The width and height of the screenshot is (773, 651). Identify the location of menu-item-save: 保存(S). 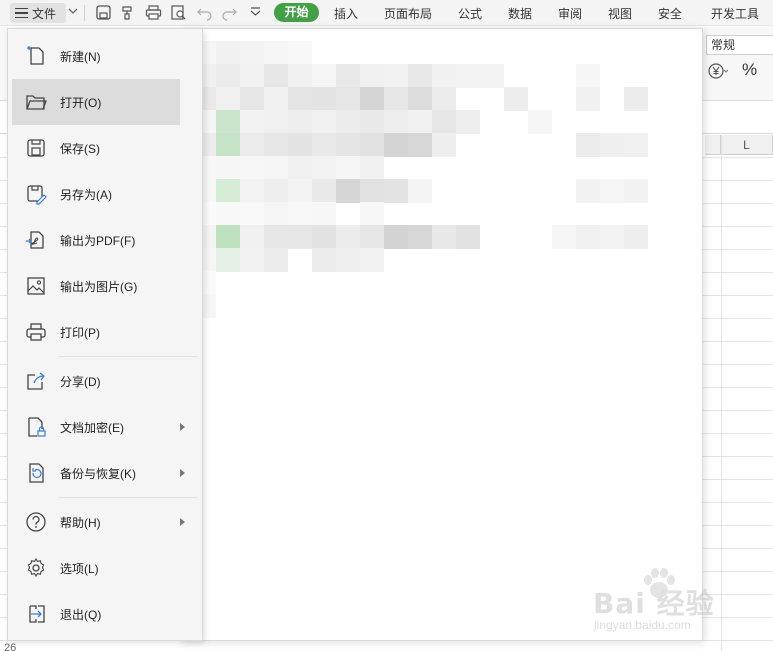
(96, 148).